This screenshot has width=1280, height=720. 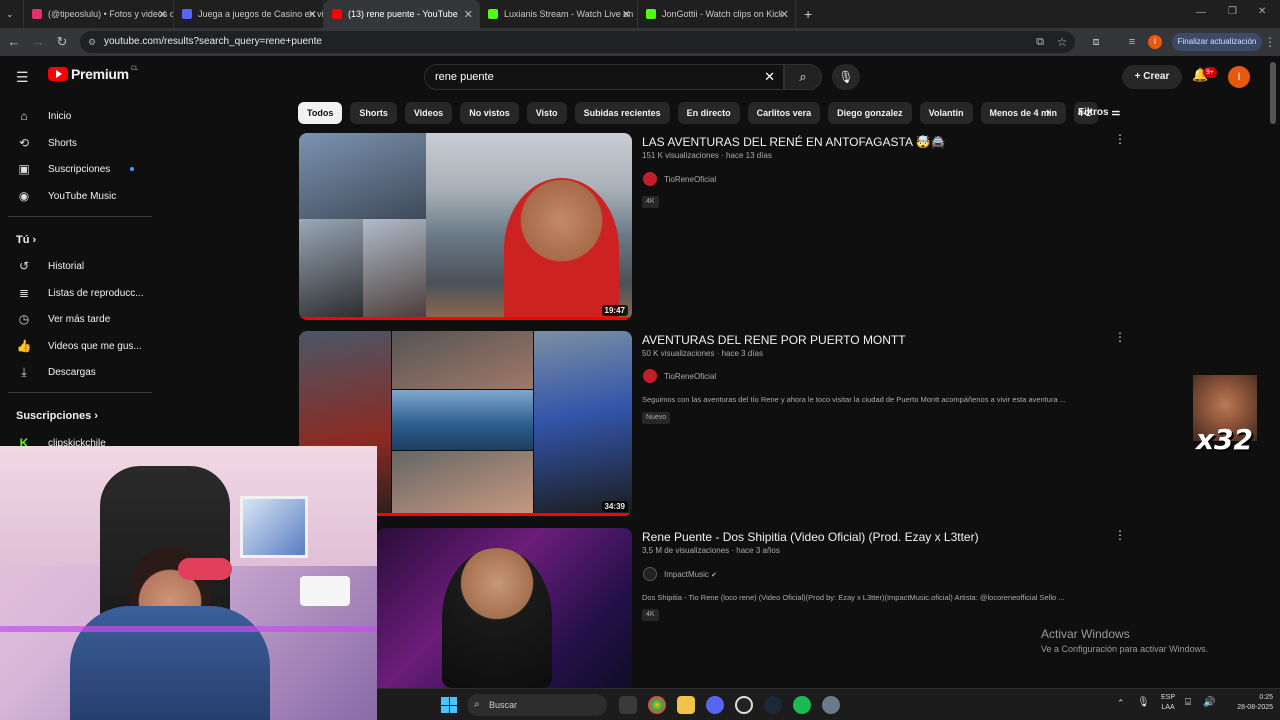 I want to click on new-tab-button: +, so click(x=808, y=14).